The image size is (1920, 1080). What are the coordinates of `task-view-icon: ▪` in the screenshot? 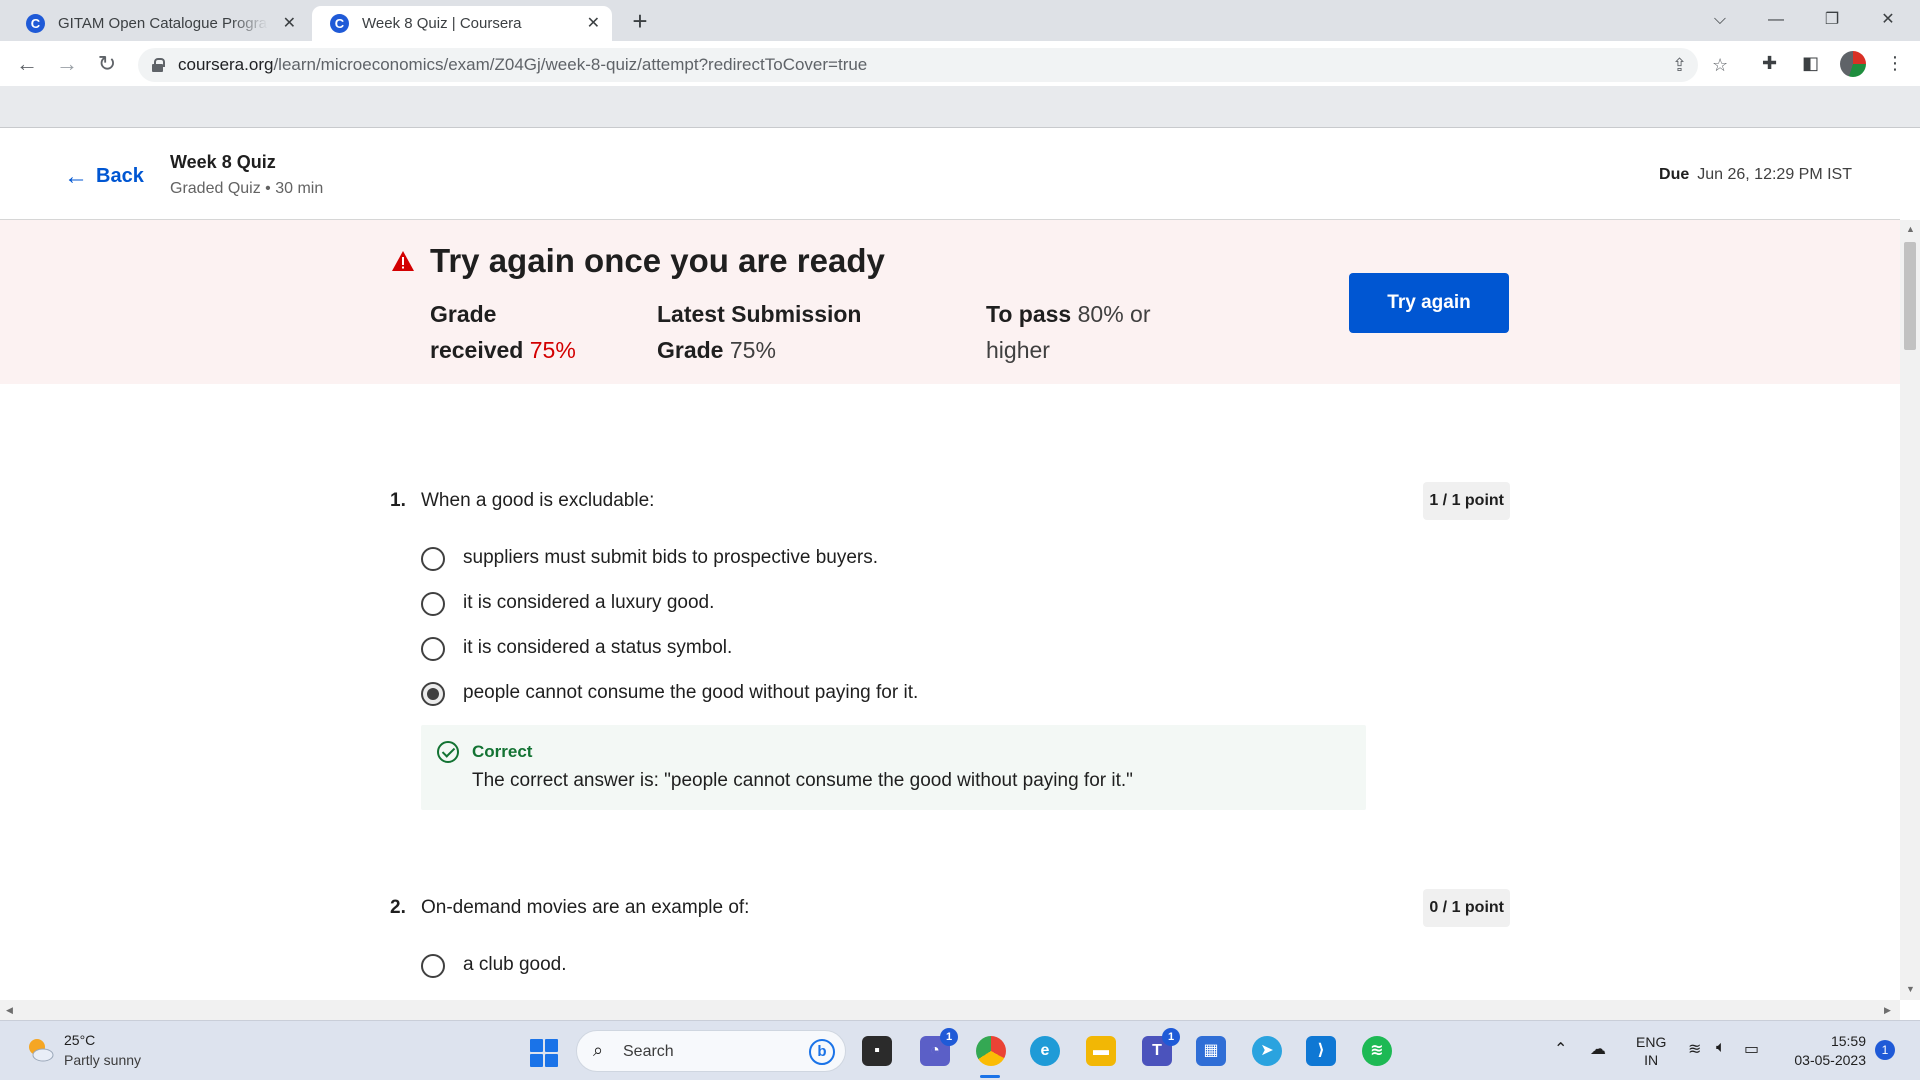 It's located at (877, 1051).